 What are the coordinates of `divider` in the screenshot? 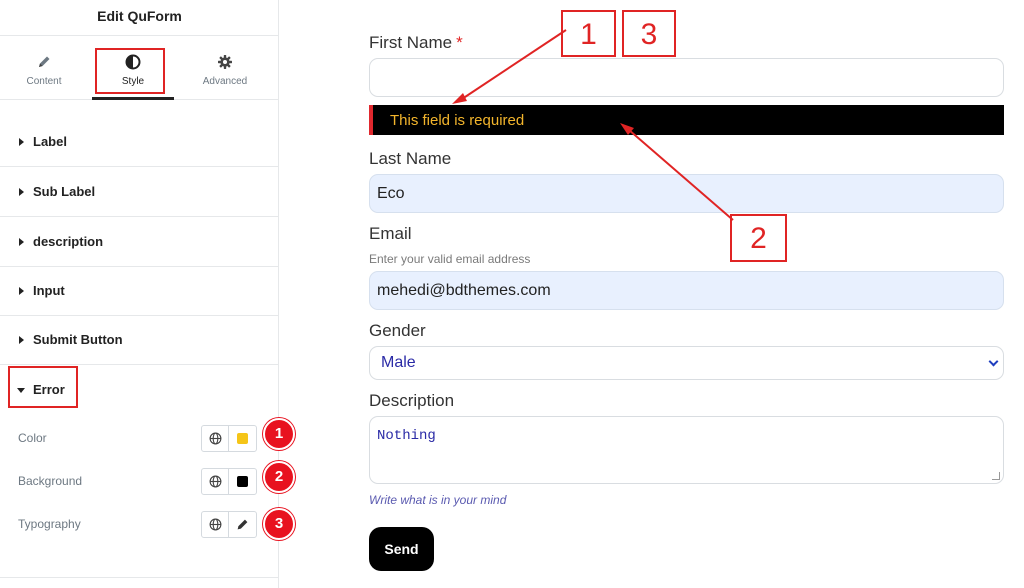 It's located at (139, 577).